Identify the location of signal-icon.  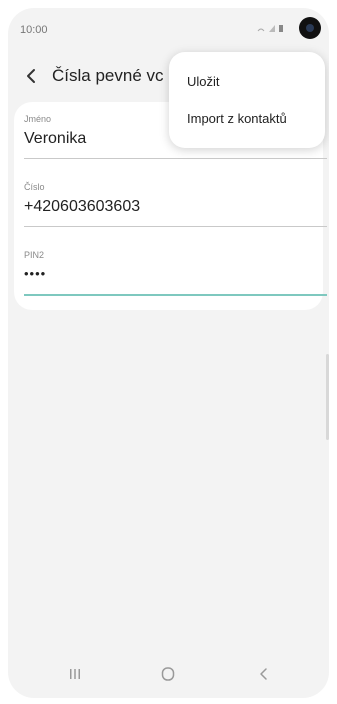
(270, 28).